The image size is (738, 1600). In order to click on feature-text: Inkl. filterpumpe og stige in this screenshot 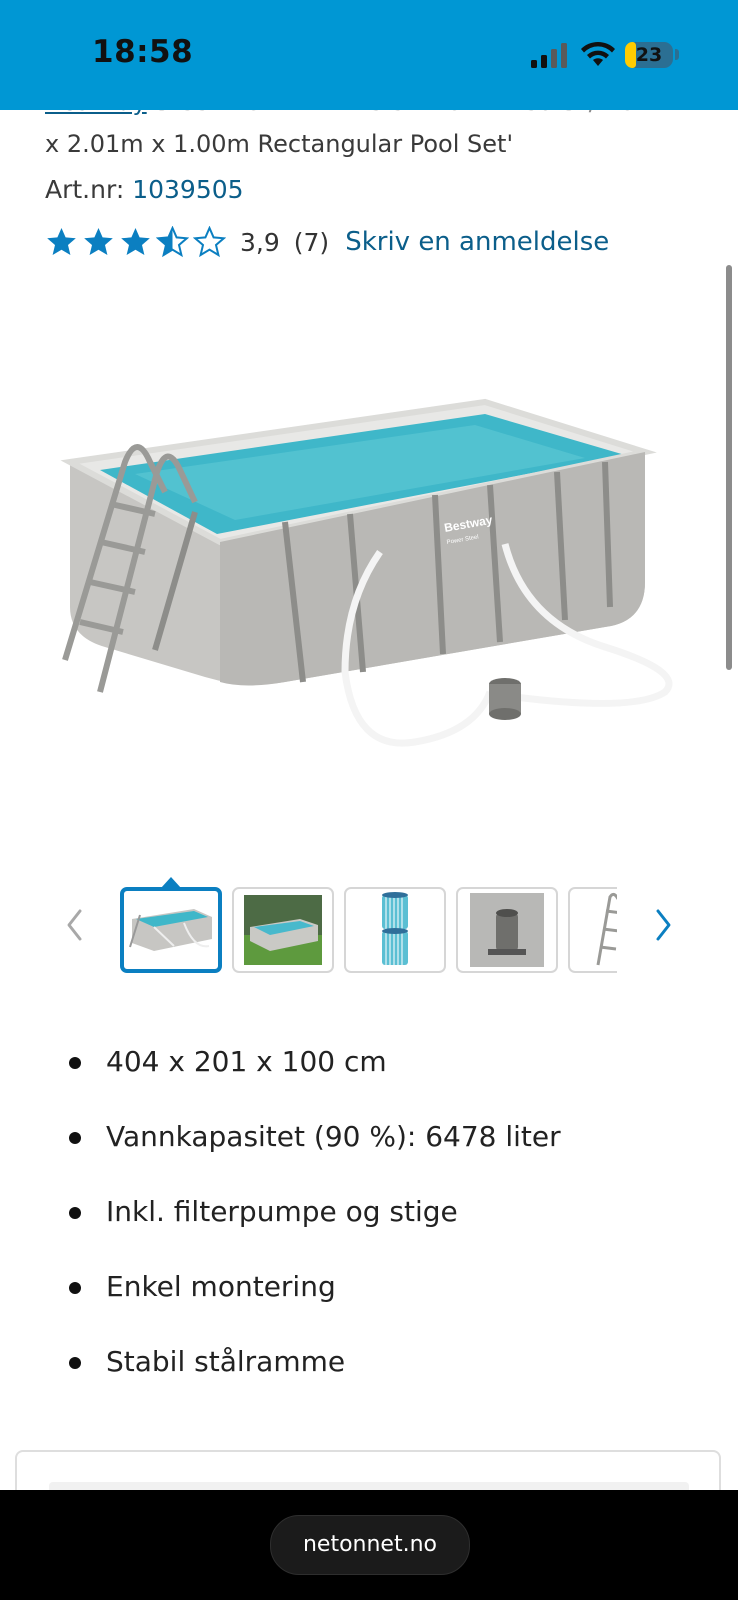, I will do `click(282, 1211)`.